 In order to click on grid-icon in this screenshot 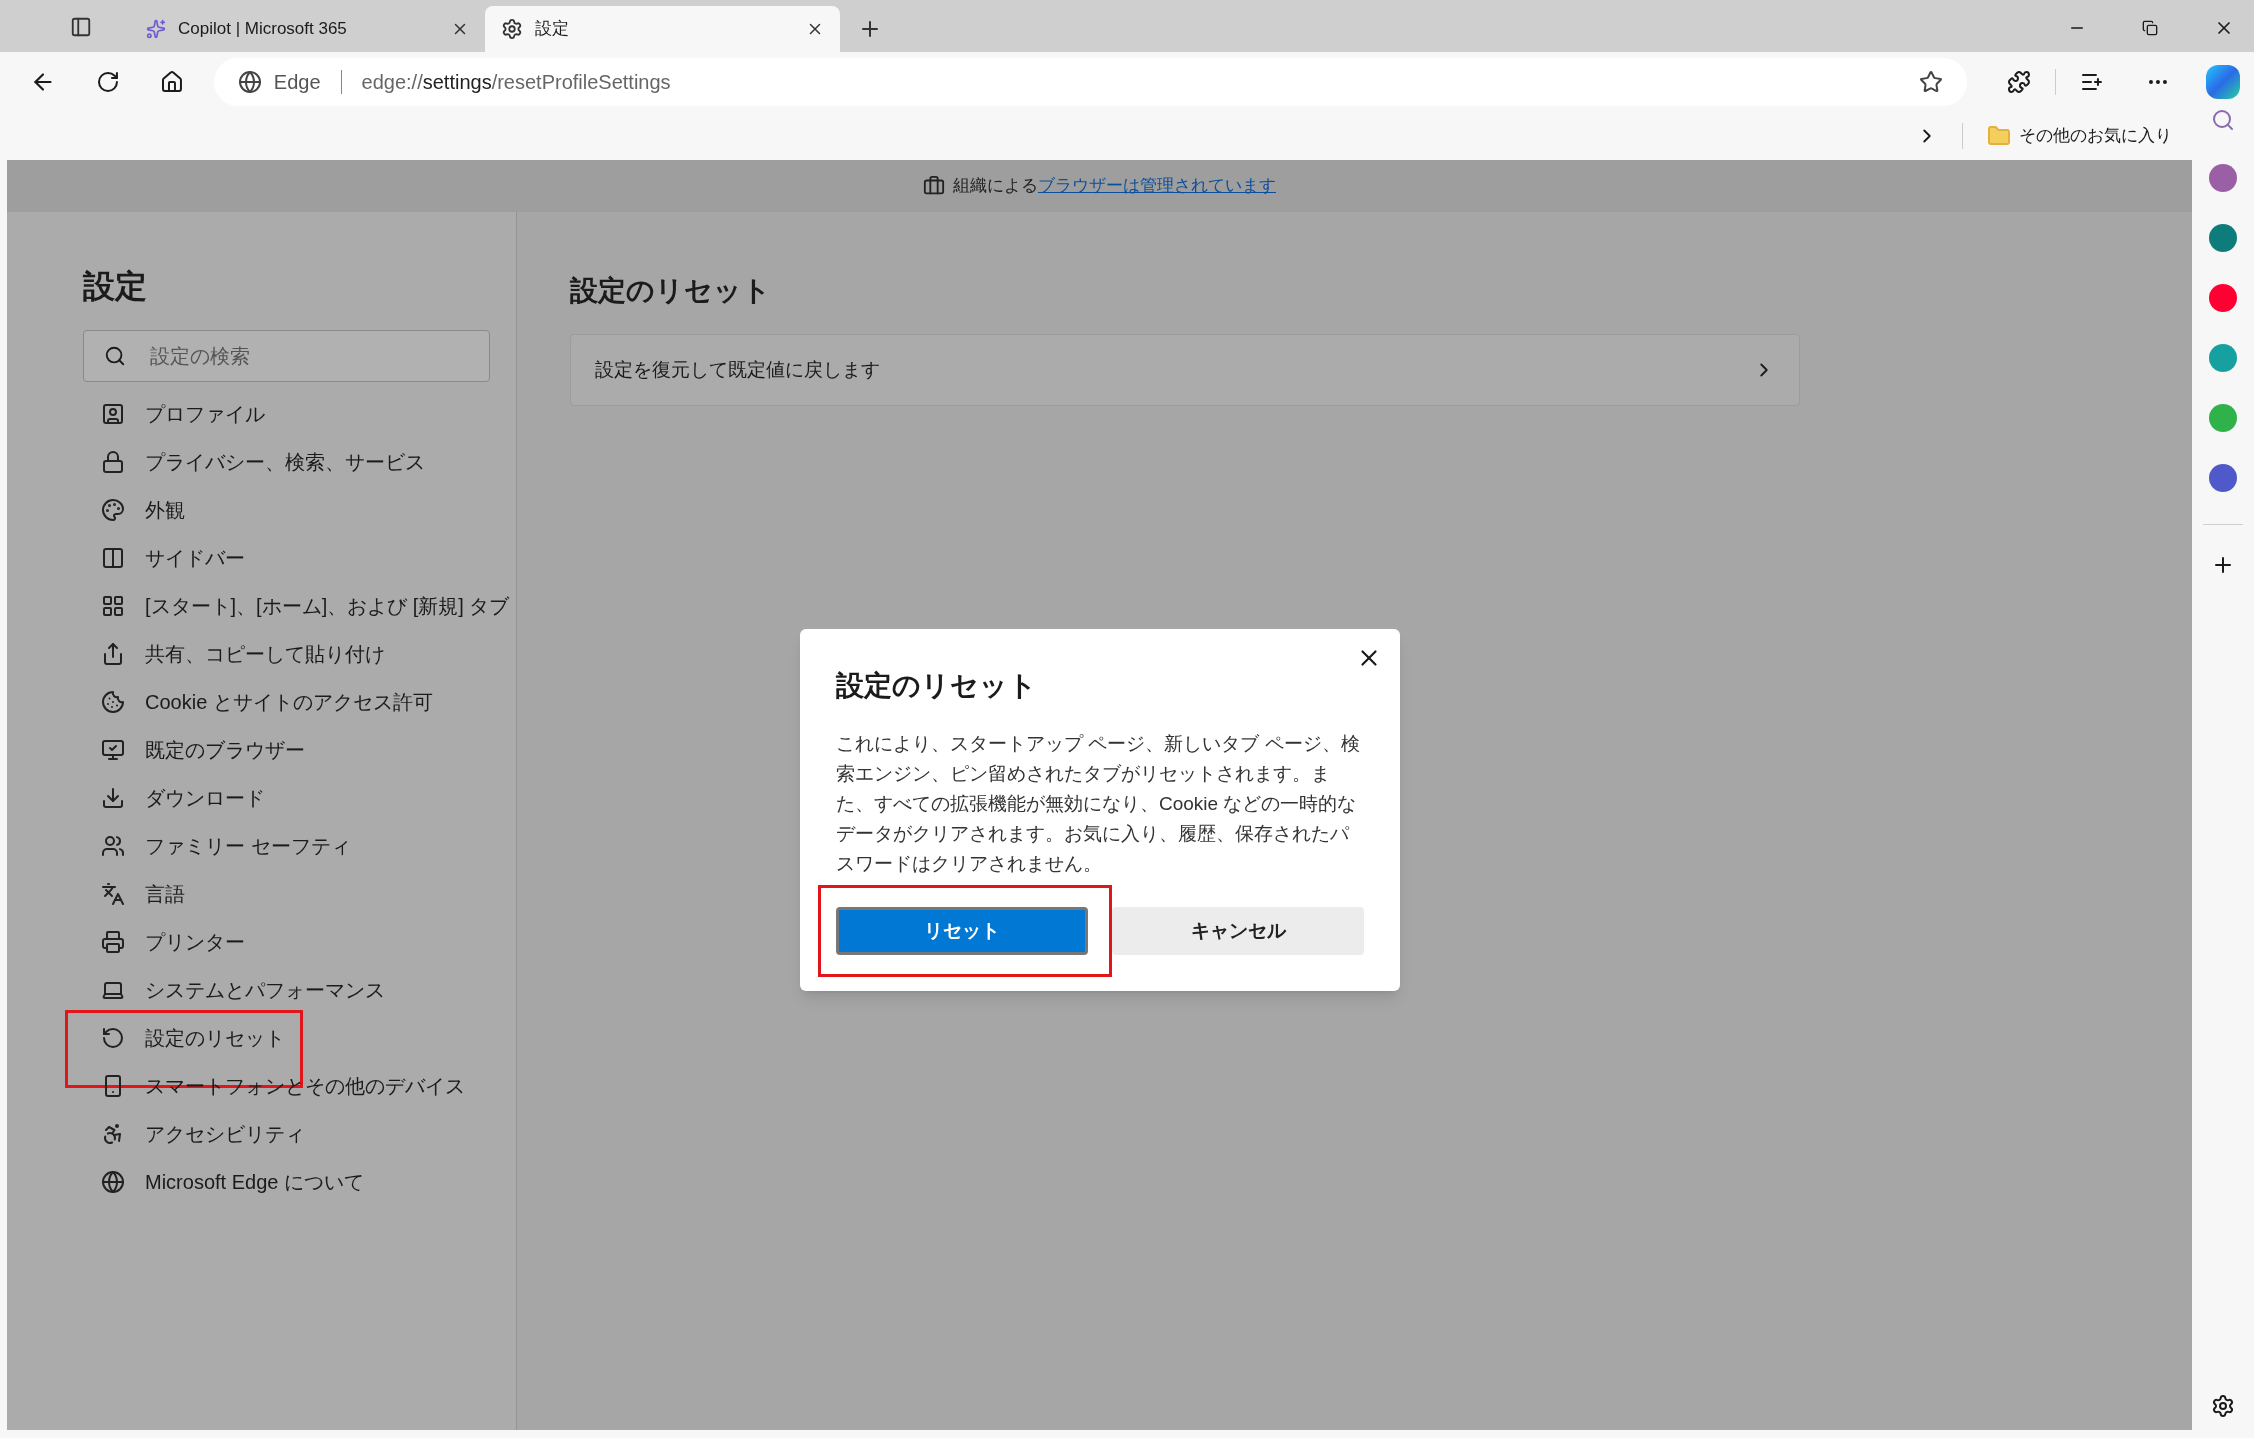, I will do `click(113, 606)`.